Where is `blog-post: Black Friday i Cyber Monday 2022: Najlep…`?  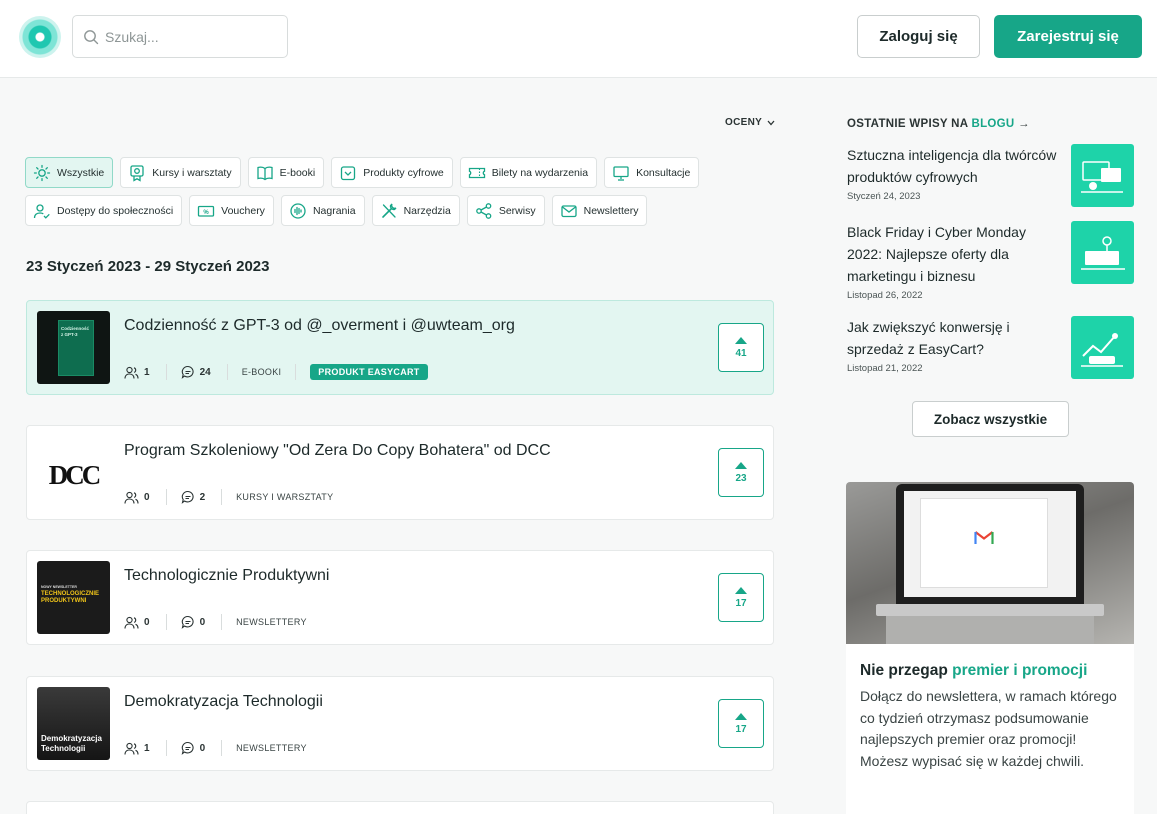
blog-post: Black Friday i Cyber Monday 2022: Najlep… is located at coordinates (992, 261).